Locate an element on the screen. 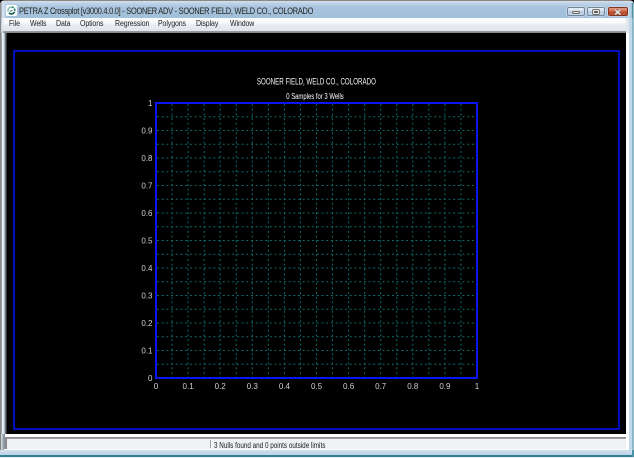  svg-text: 0 Samples for 3 Wells is located at coordinates (315, 96).